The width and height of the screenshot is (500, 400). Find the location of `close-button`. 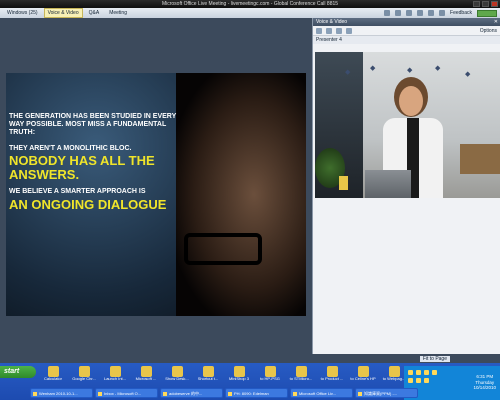

close-button is located at coordinates (494, 4).